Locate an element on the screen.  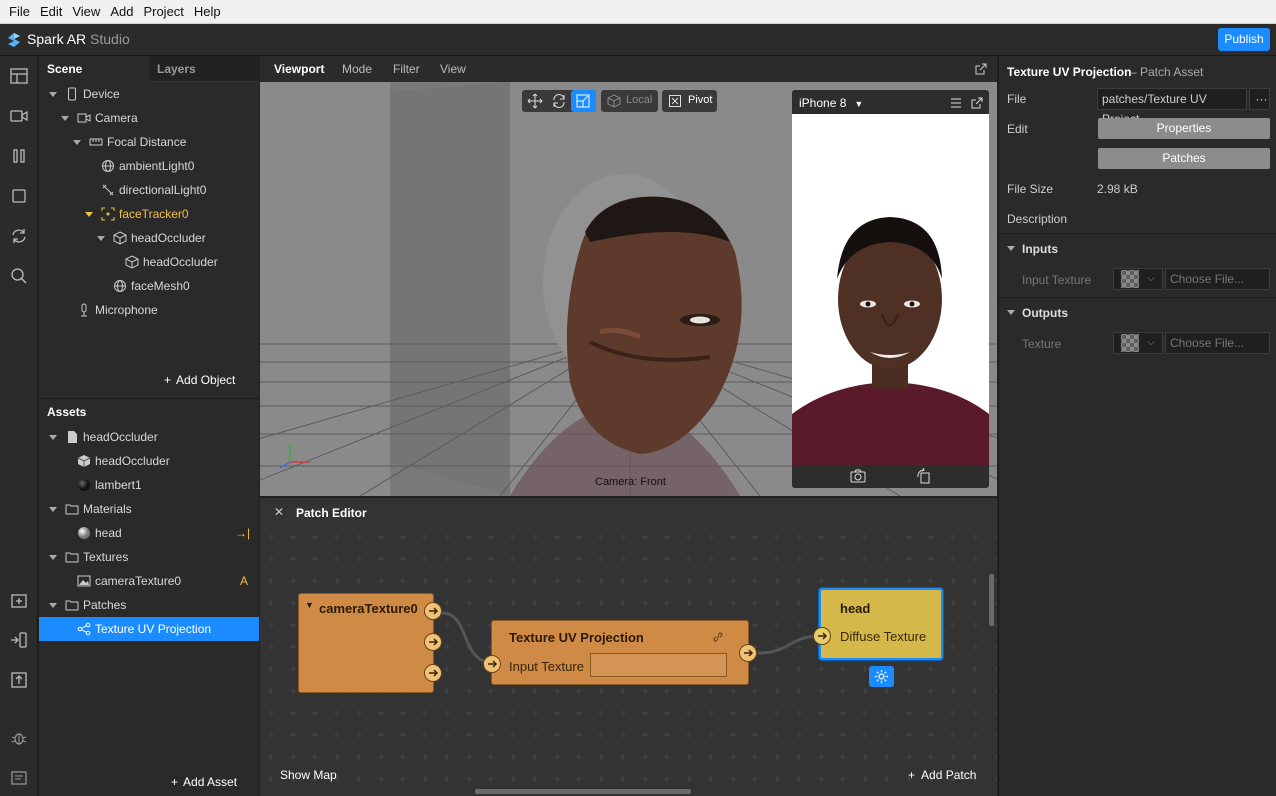
import-icon is located at coordinates (19, 600).